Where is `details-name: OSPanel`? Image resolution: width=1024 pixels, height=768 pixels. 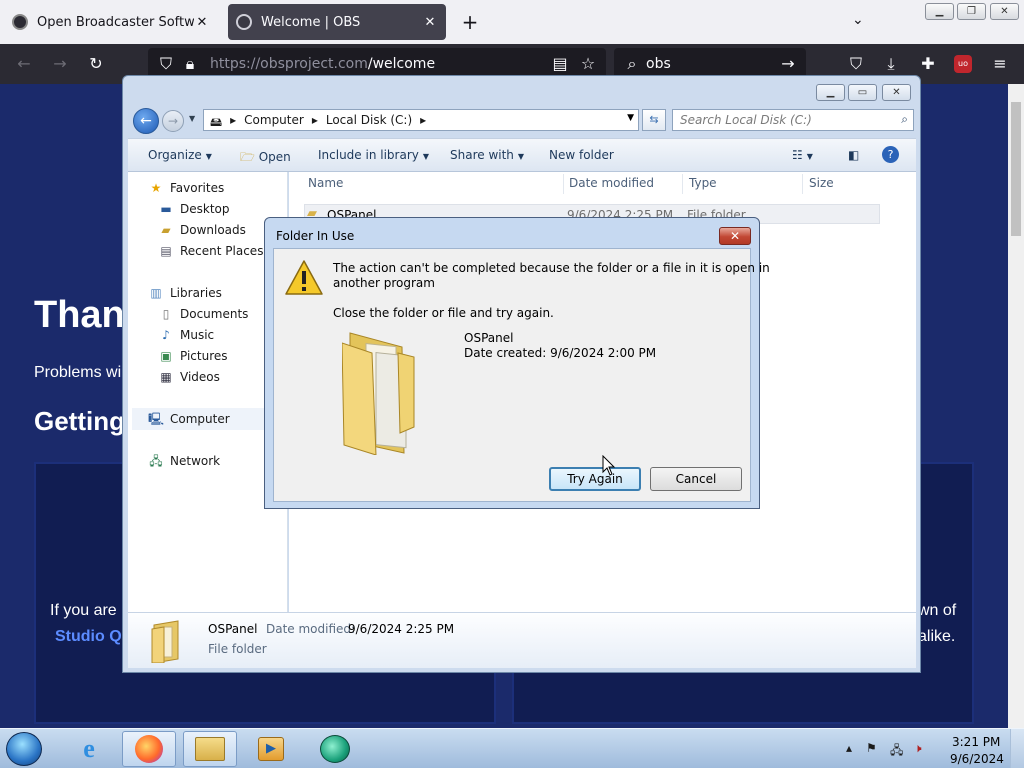
details-name: OSPanel is located at coordinates (233, 629).